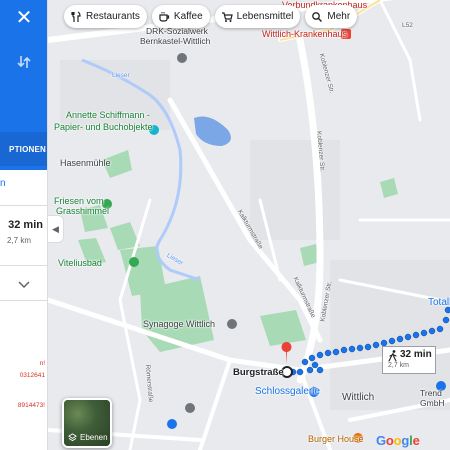  I want to click on label-trend-2: GmbH, so click(432, 403).